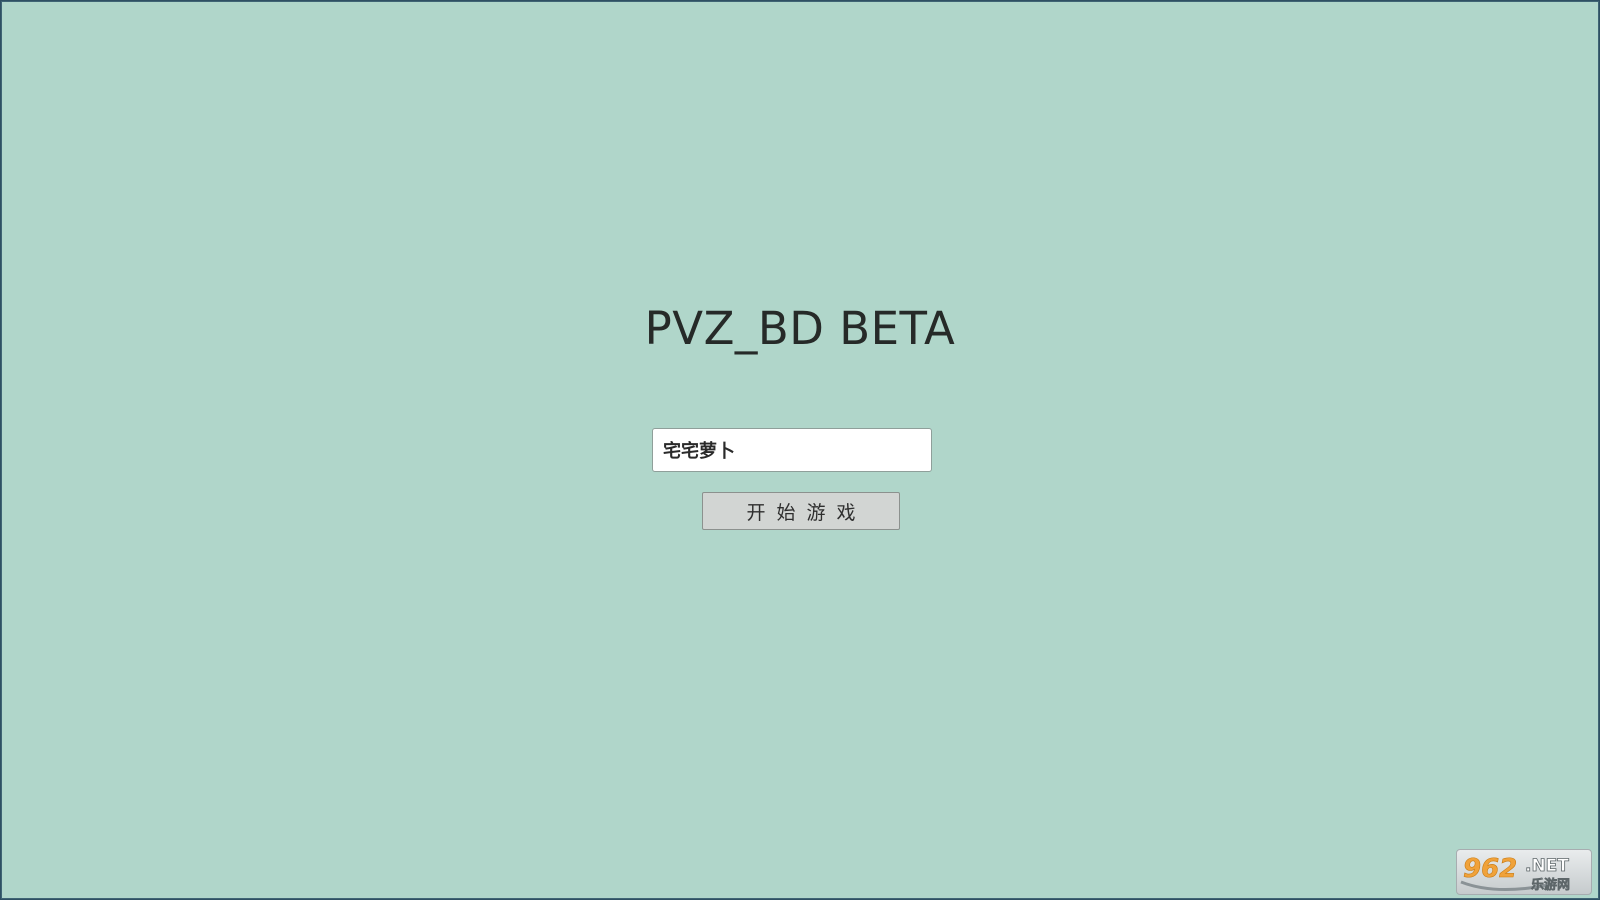 The image size is (1600, 900). Describe the element at coordinates (800, 328) in the screenshot. I see `game-title: PVZ_BD BETA` at that location.